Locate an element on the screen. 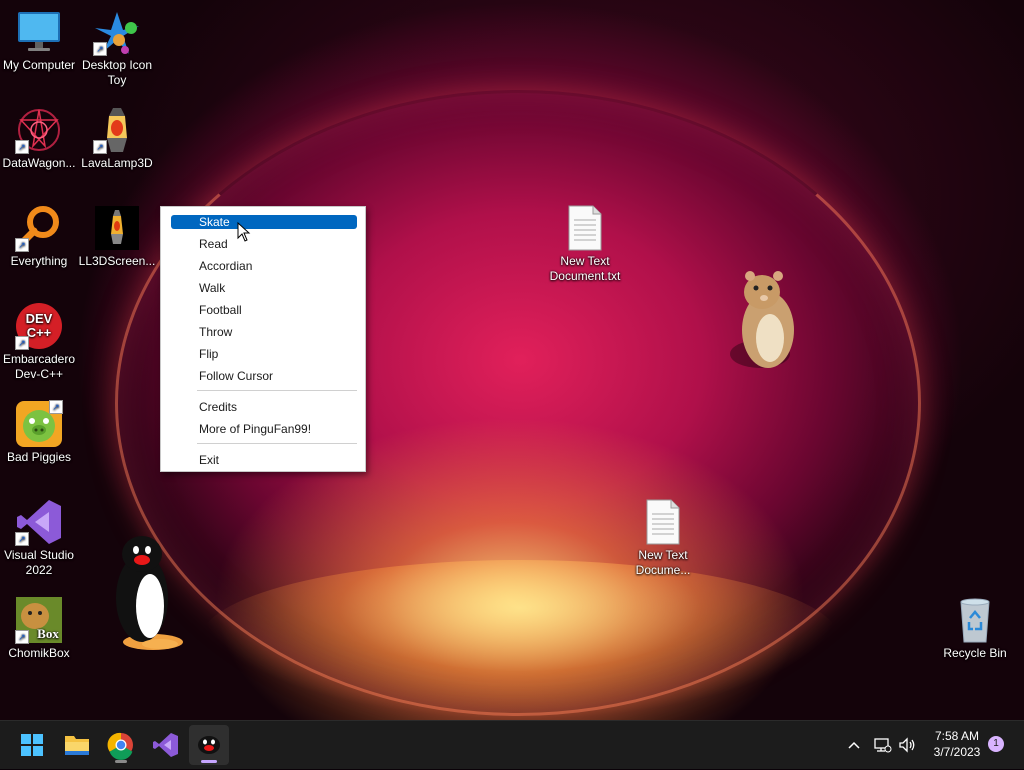  lava-lamp-screensaver-icon is located at coordinates (117, 228).